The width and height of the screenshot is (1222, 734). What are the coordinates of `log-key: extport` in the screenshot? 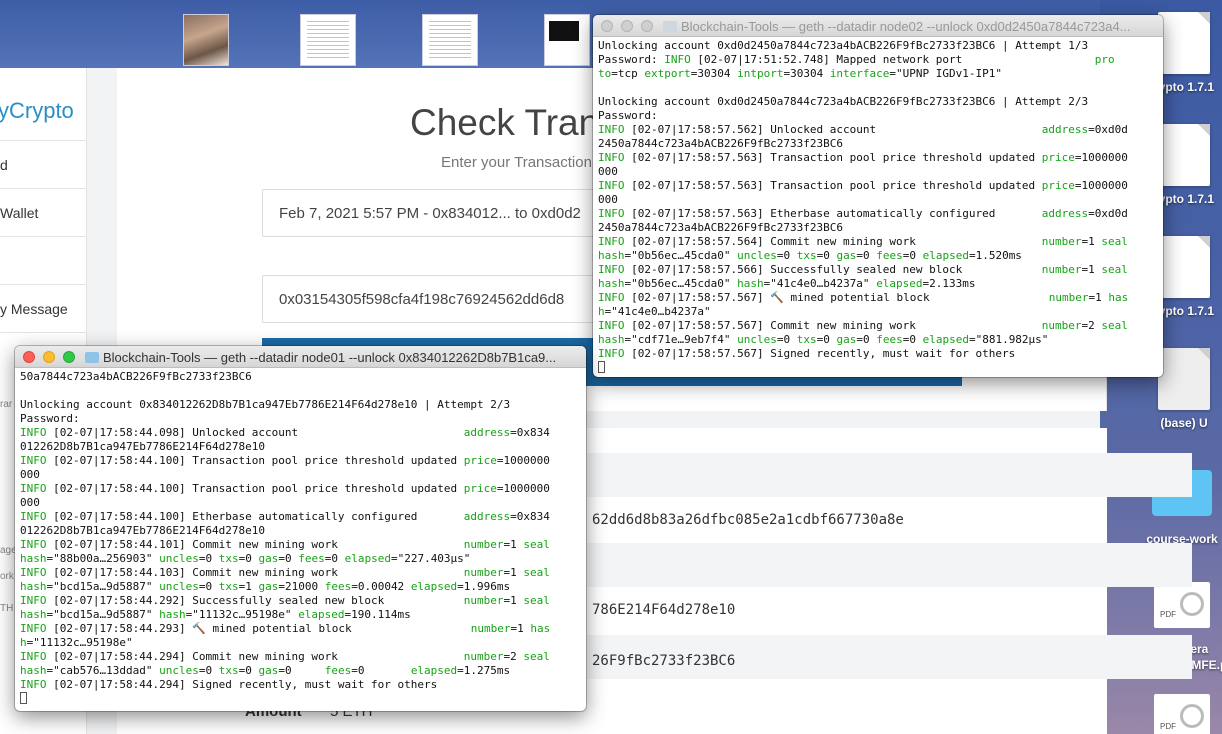 It's located at (667, 73).